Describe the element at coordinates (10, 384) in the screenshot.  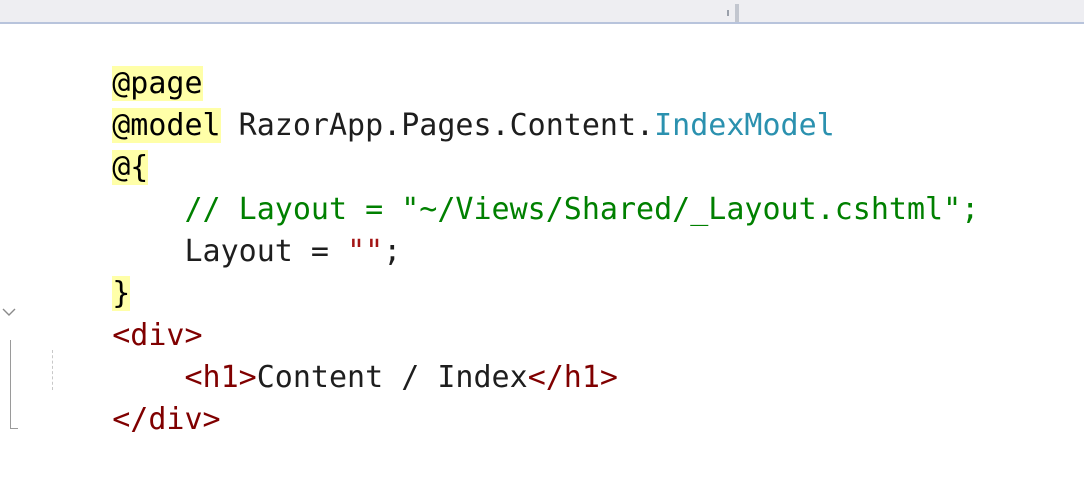
I see `fold-guide-line` at that location.